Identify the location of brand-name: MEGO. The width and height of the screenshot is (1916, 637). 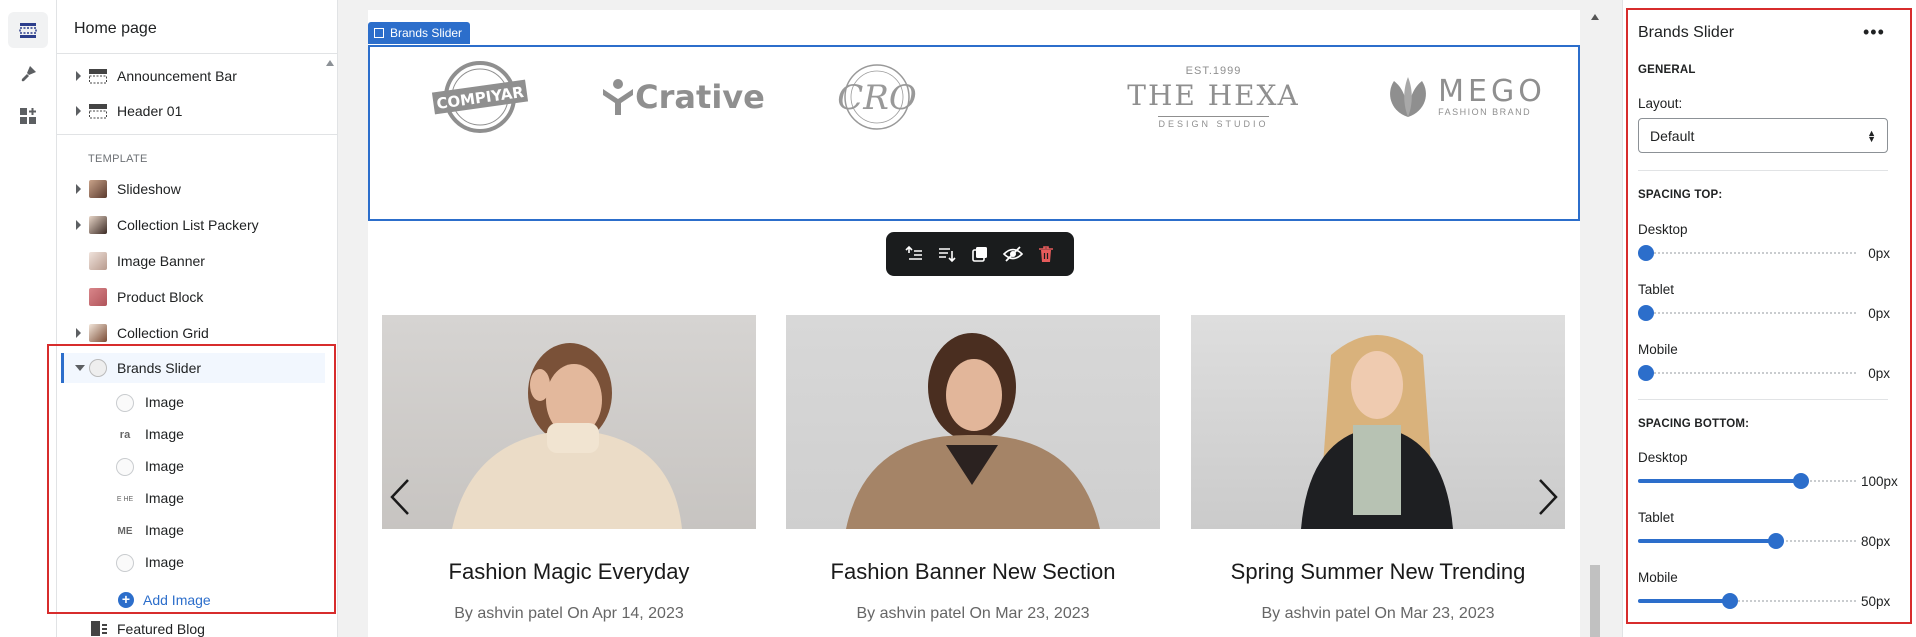
(1492, 91).